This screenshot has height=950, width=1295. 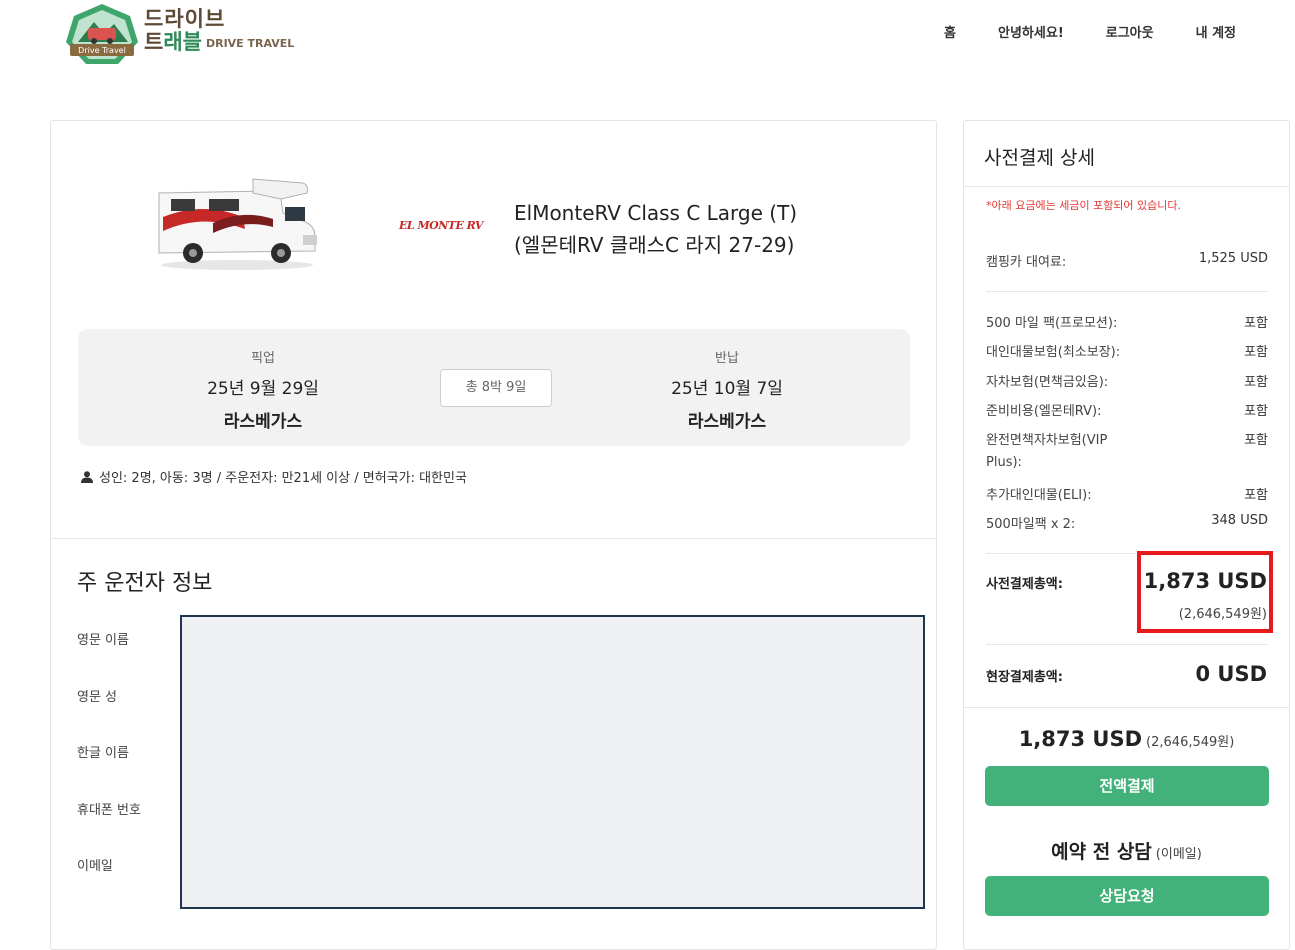 What do you see at coordinates (441, 225) in the screenshot?
I see `brand-logo: EL MONTE RV` at bounding box center [441, 225].